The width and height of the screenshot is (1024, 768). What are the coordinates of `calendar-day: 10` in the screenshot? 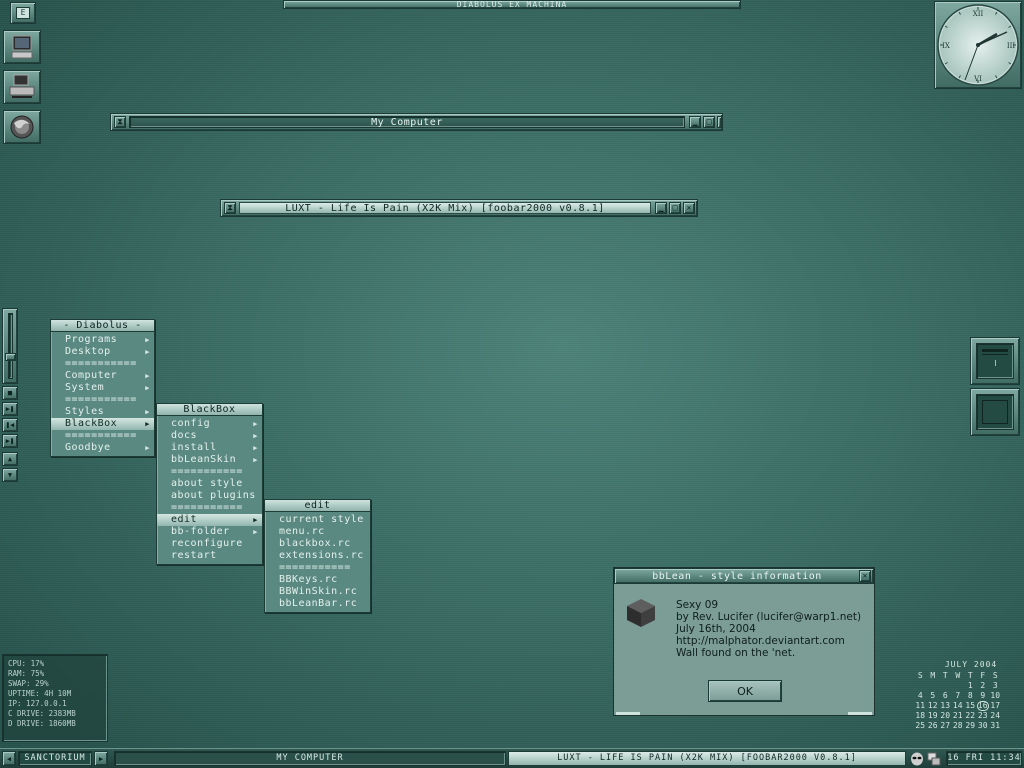 It's located at (995, 696).